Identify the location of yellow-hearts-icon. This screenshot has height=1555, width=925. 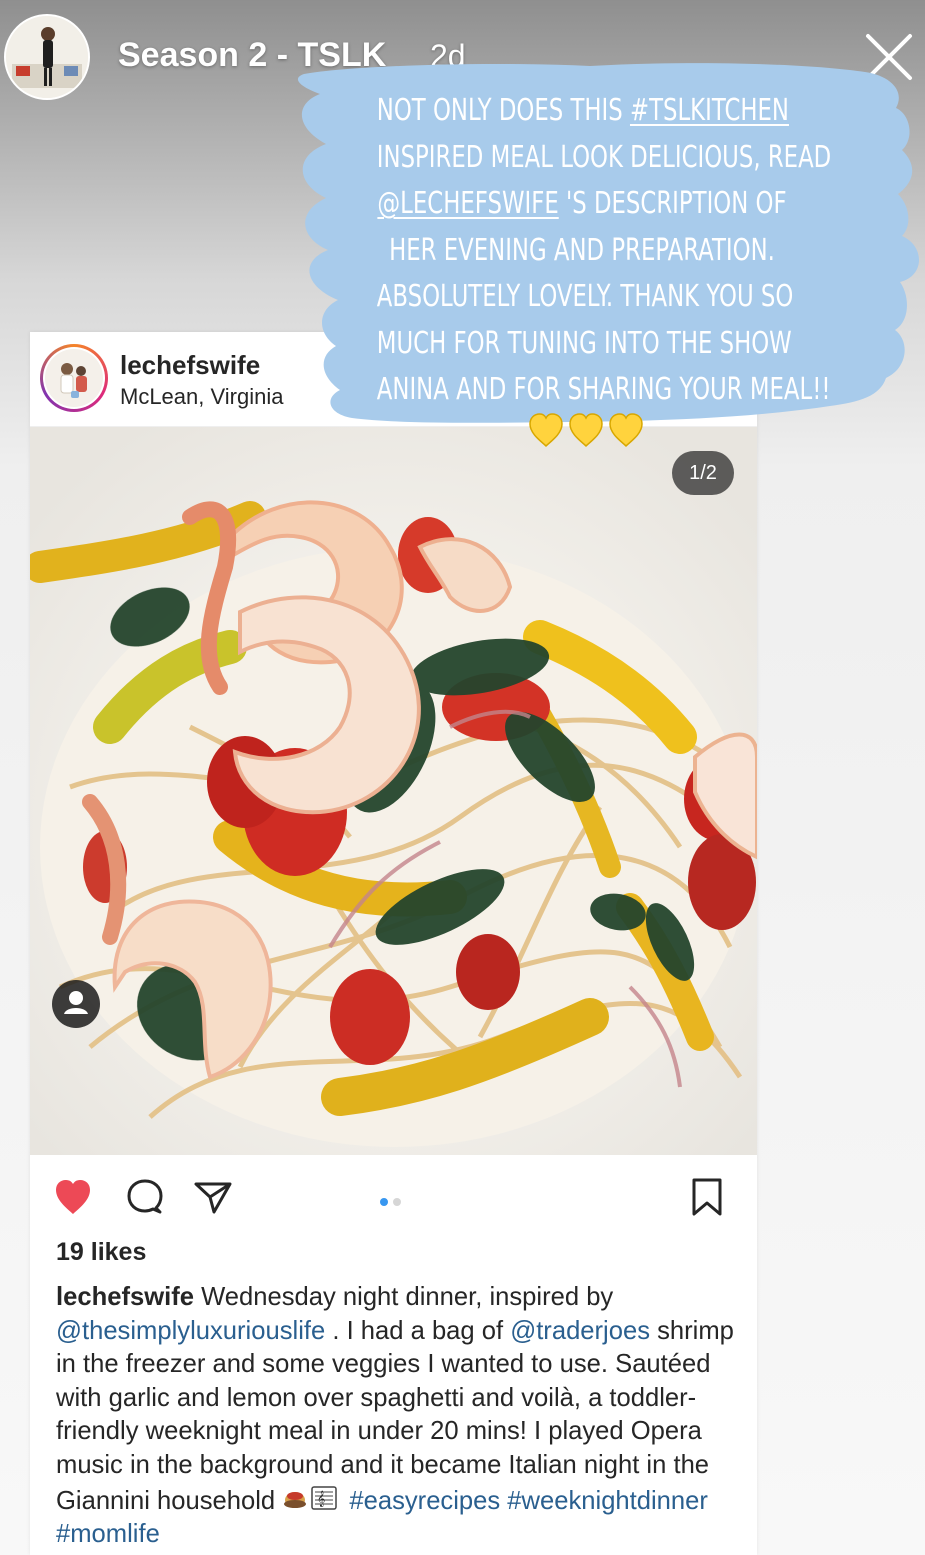
(586, 431).